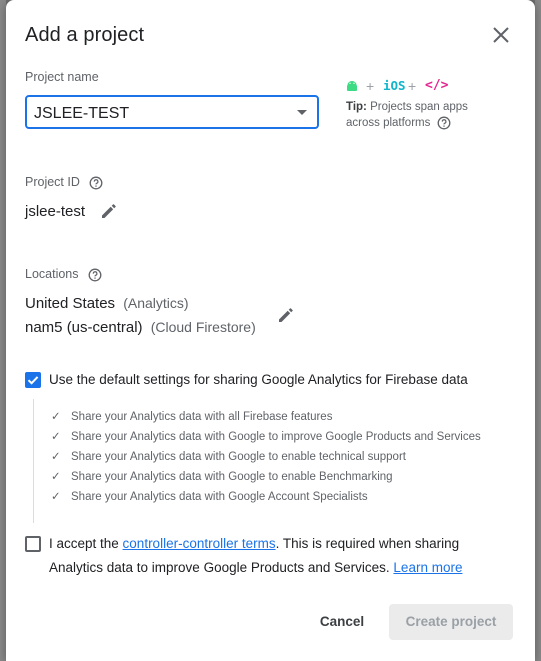  What do you see at coordinates (437, 85) in the screenshot?
I see `web-code-icon: </>` at bounding box center [437, 85].